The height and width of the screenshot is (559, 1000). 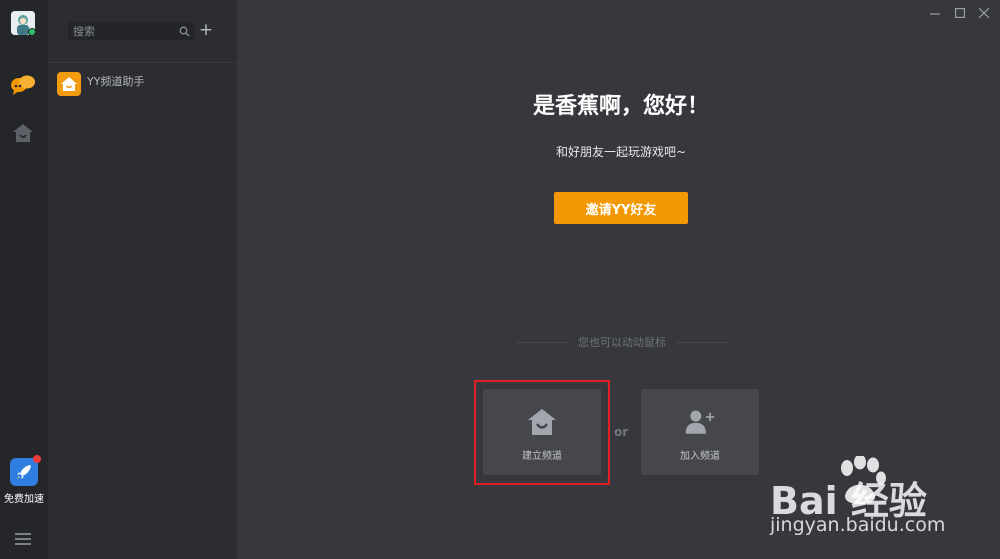 I want to click on chat-icon, so click(x=23, y=85).